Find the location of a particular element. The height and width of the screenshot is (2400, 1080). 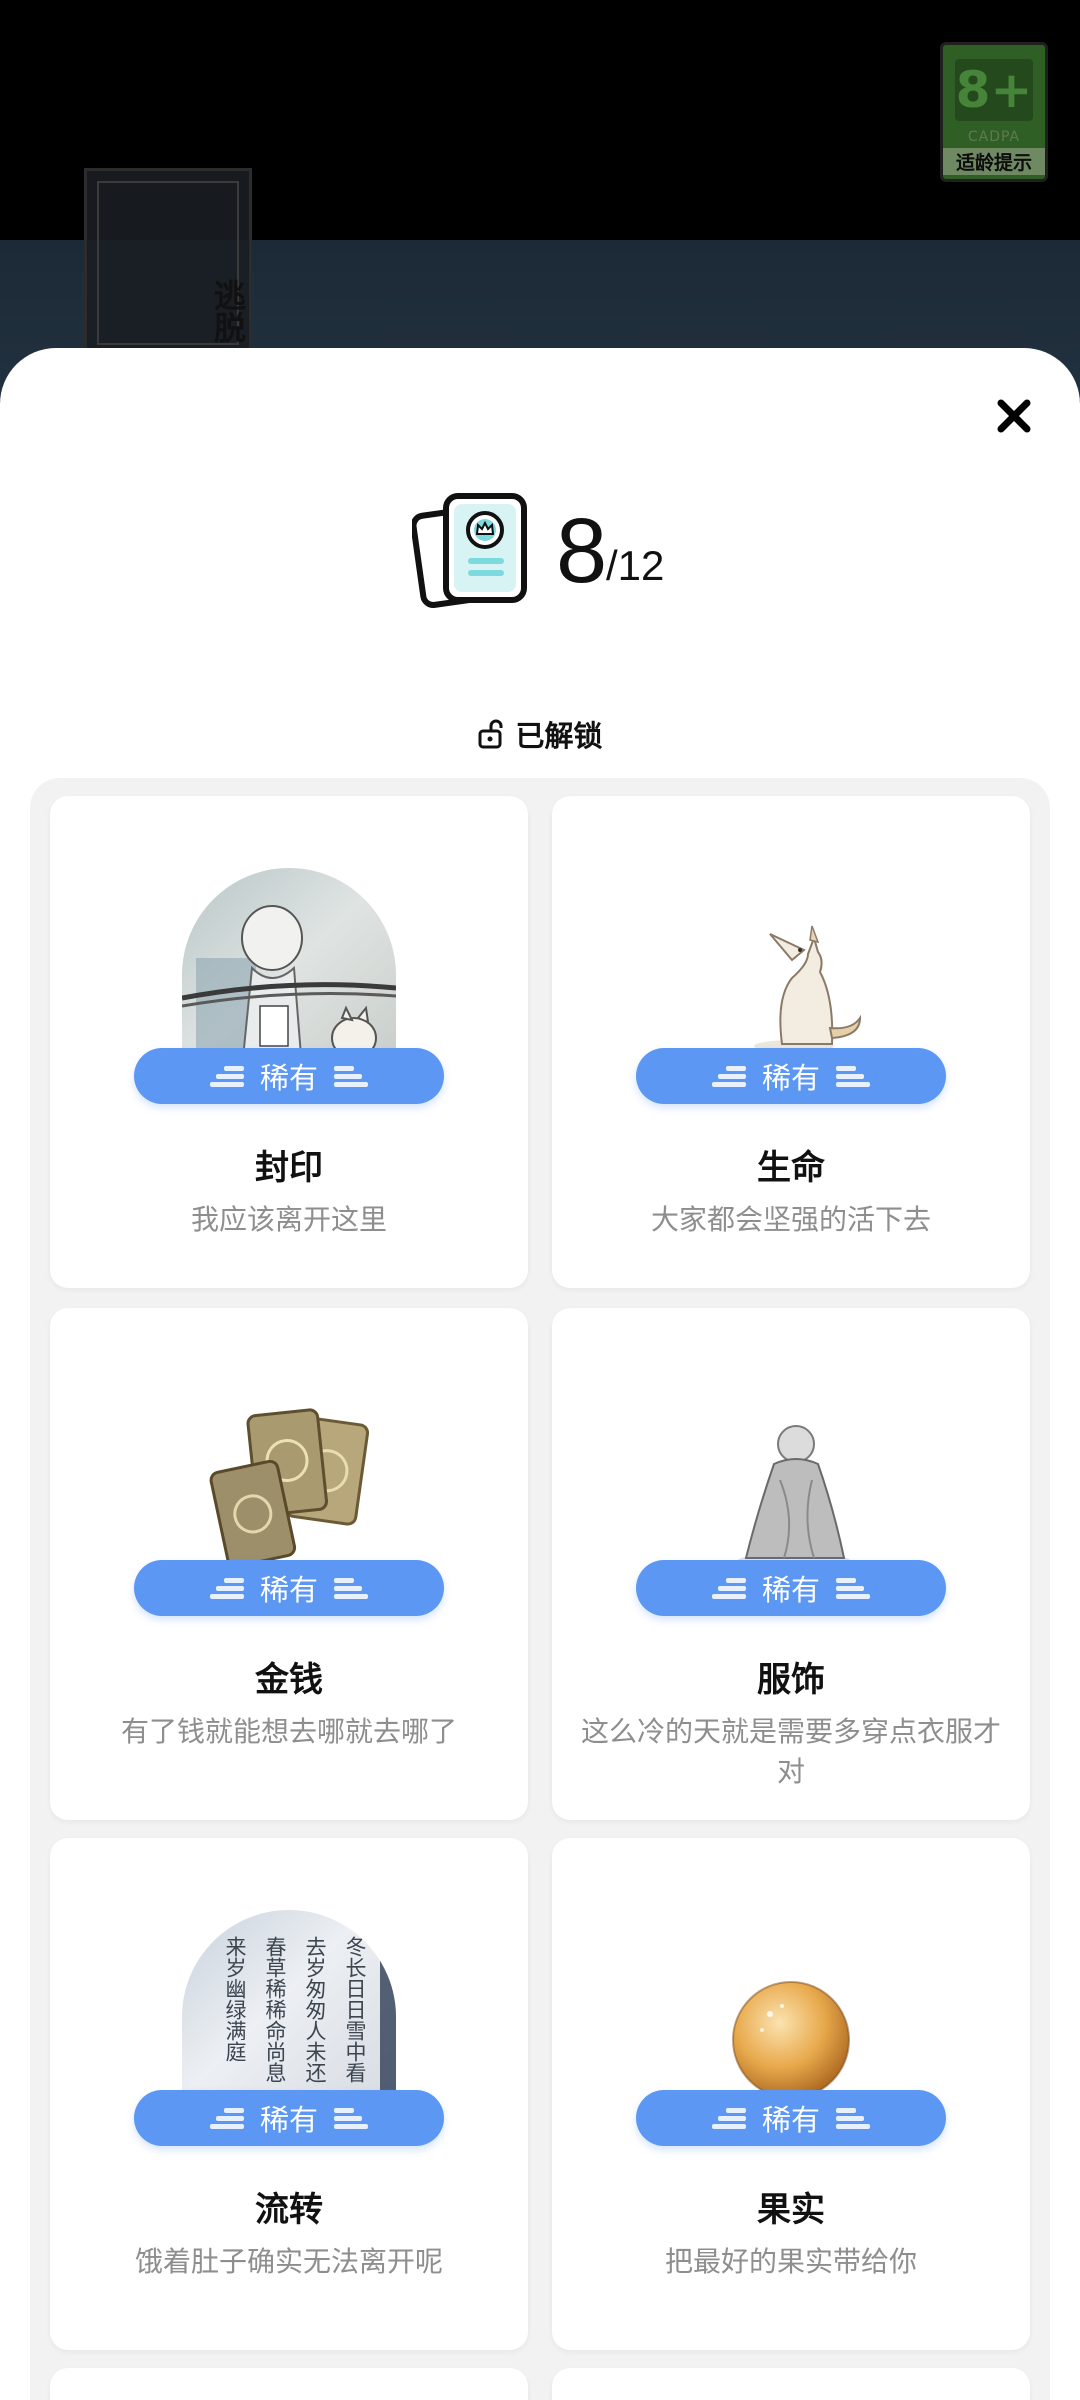

collection-card: 稀有 服饰 这么冷的天就是需要多穿点衣服才对 is located at coordinates (791, 1564).